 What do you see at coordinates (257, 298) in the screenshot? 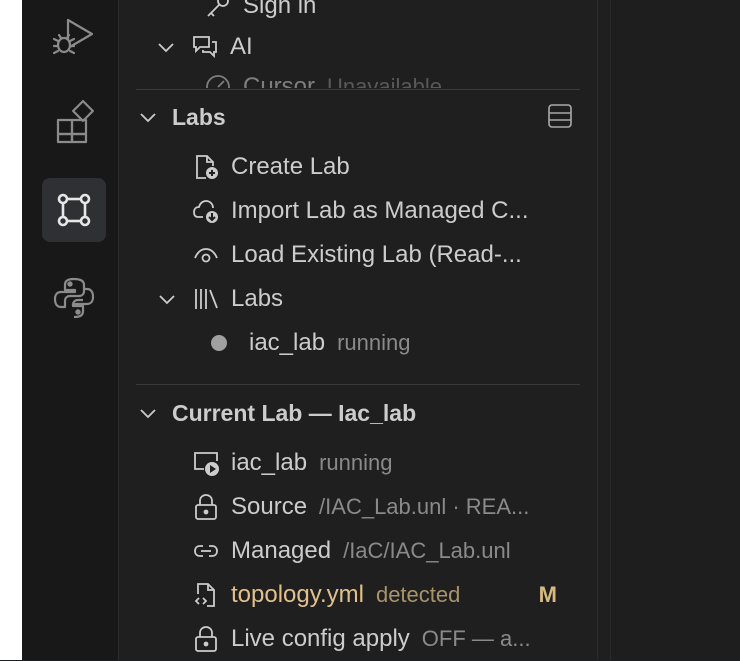
I see `labs-group-label: Labs` at bounding box center [257, 298].